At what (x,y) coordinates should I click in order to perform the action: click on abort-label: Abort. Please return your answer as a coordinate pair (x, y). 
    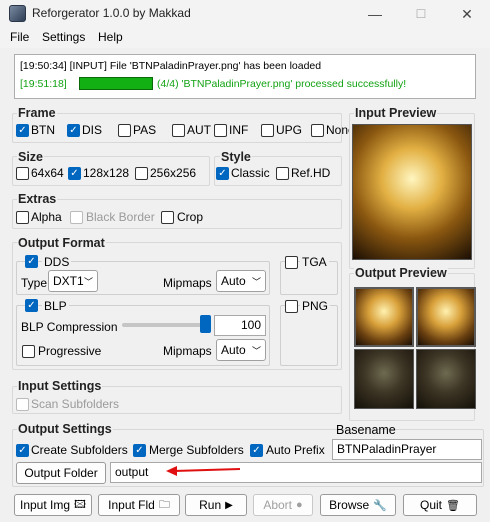
    Looking at the image, I should click on (278, 505).